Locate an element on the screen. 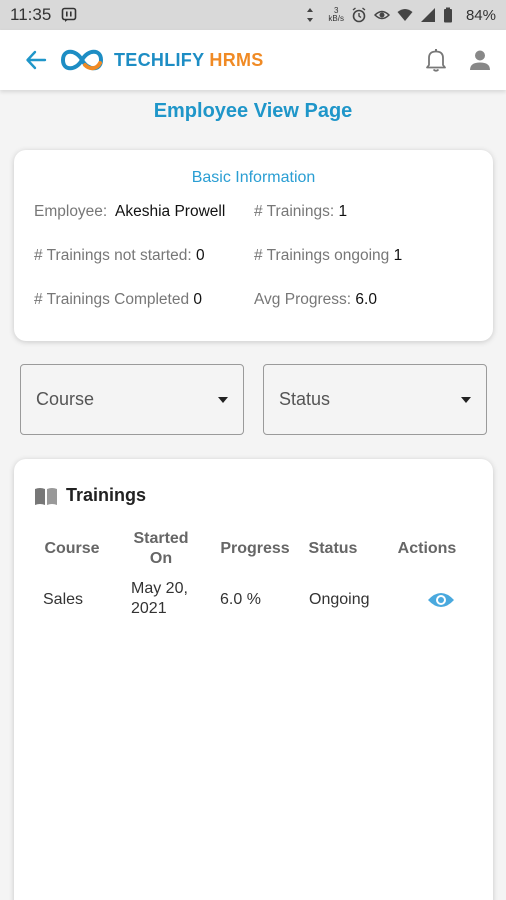 This screenshot has width=506, height=900. column-actions: Actions is located at coordinates (427, 548).